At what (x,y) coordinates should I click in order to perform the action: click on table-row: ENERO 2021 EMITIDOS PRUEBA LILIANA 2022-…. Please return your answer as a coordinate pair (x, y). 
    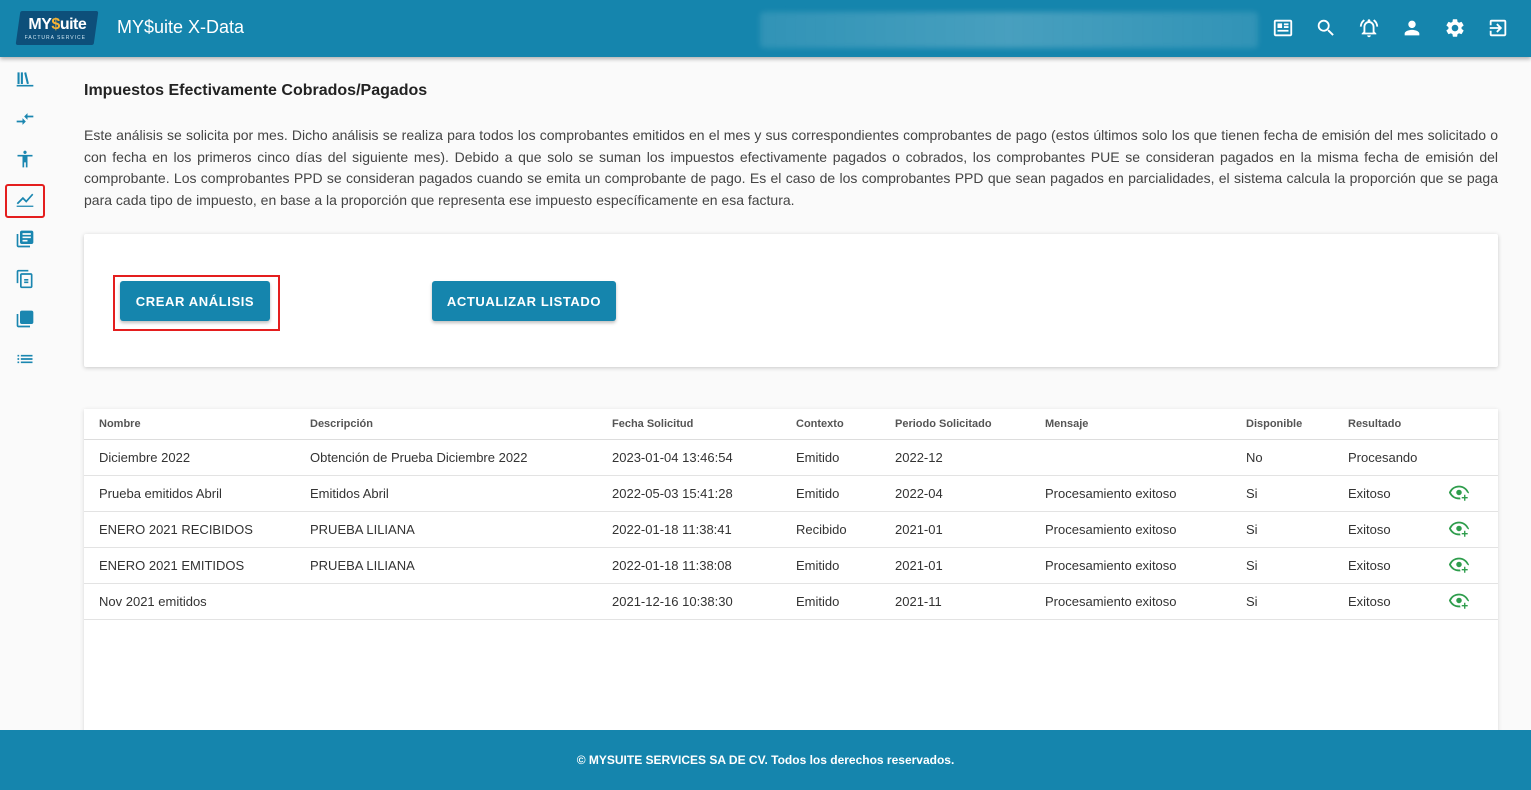
    Looking at the image, I should click on (791, 565).